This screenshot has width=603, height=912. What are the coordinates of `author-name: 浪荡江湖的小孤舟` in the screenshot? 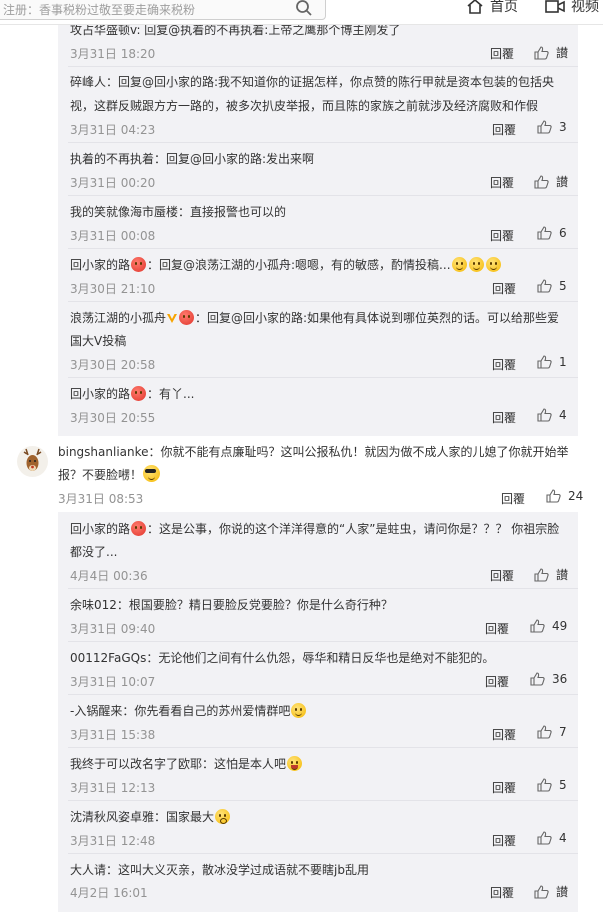 It's located at (118, 318).